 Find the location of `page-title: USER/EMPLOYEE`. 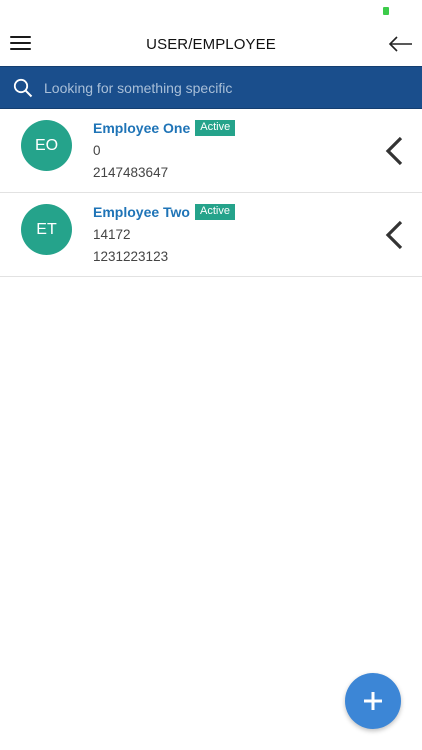

page-title: USER/EMPLOYEE is located at coordinates (211, 44).